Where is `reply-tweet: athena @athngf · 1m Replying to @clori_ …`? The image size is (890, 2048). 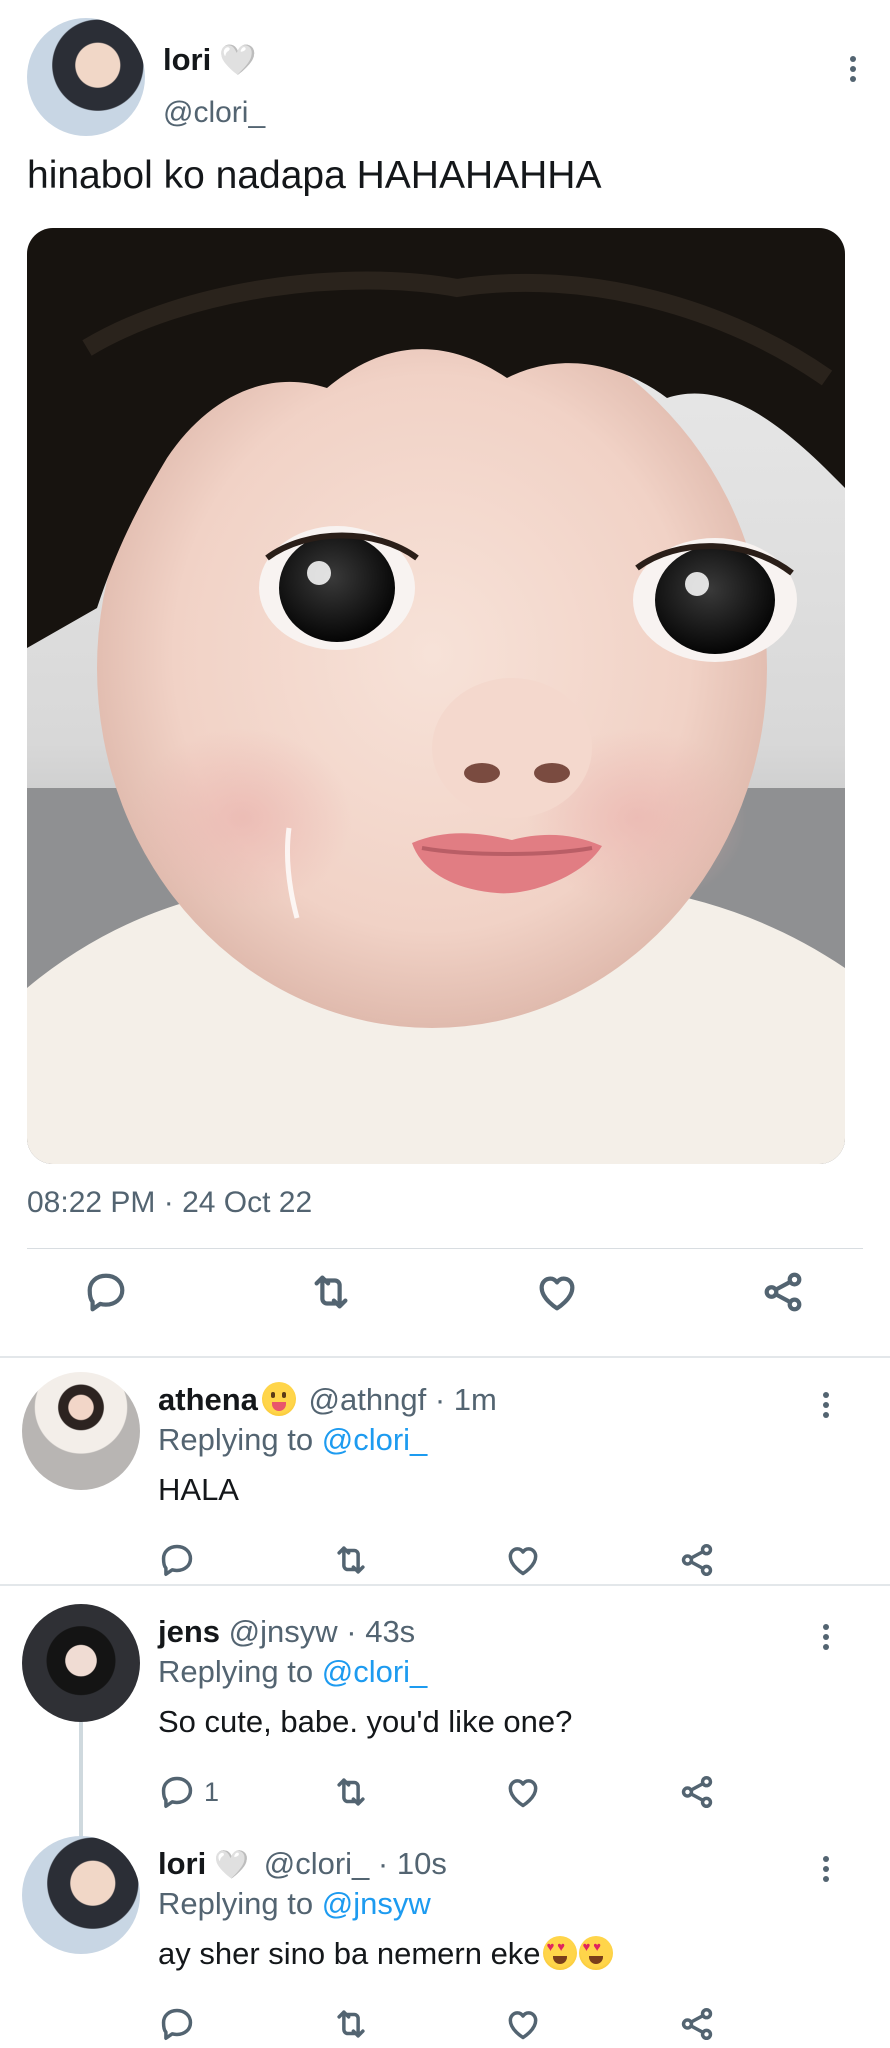
reply-tweet: athena @athngf · 1m Replying to @clori_ … is located at coordinates (445, 1474).